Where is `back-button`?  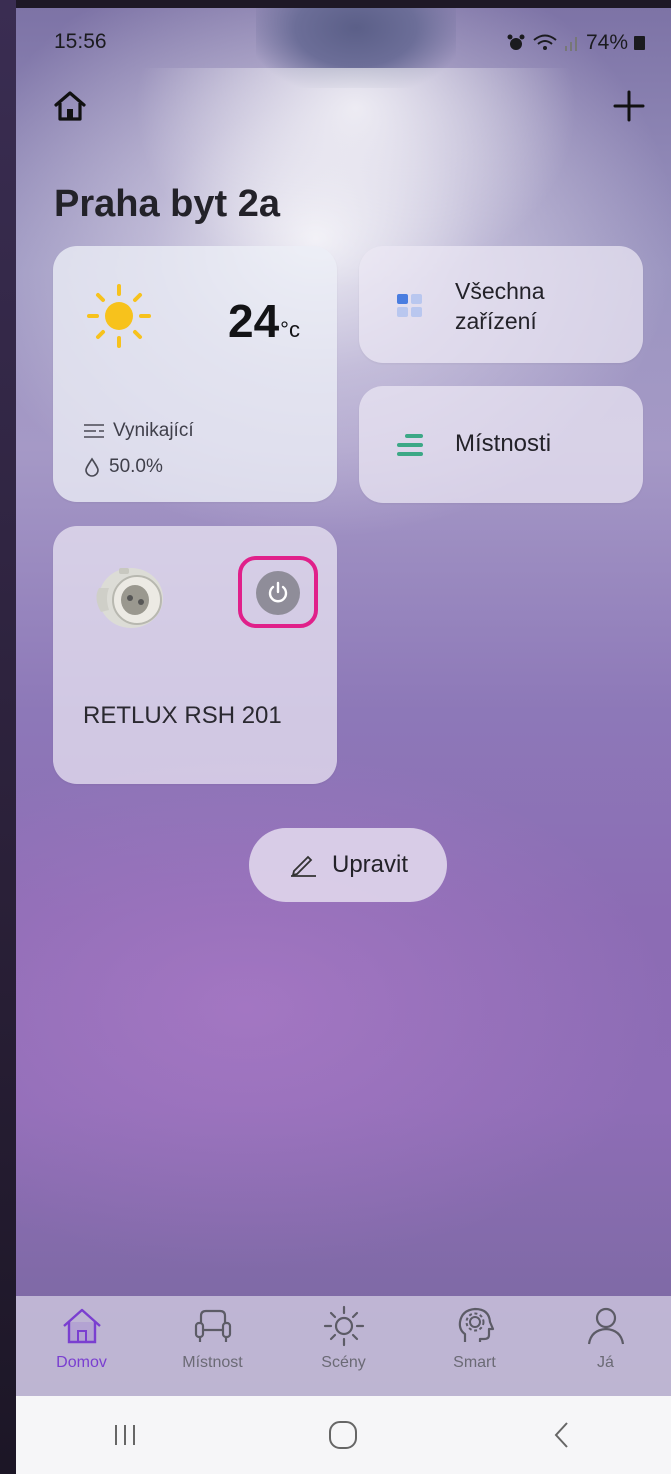 back-button is located at coordinates (562, 1435).